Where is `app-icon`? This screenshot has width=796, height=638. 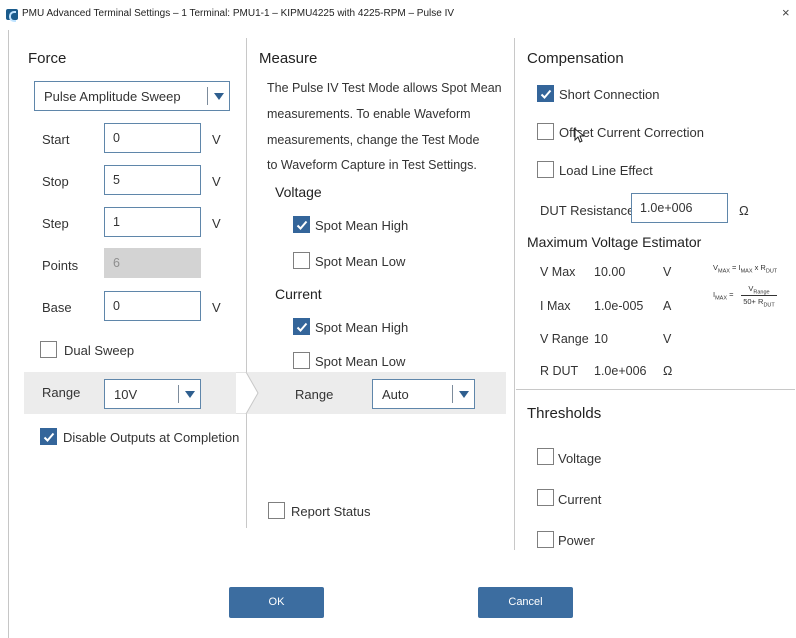 app-icon is located at coordinates (12, 15).